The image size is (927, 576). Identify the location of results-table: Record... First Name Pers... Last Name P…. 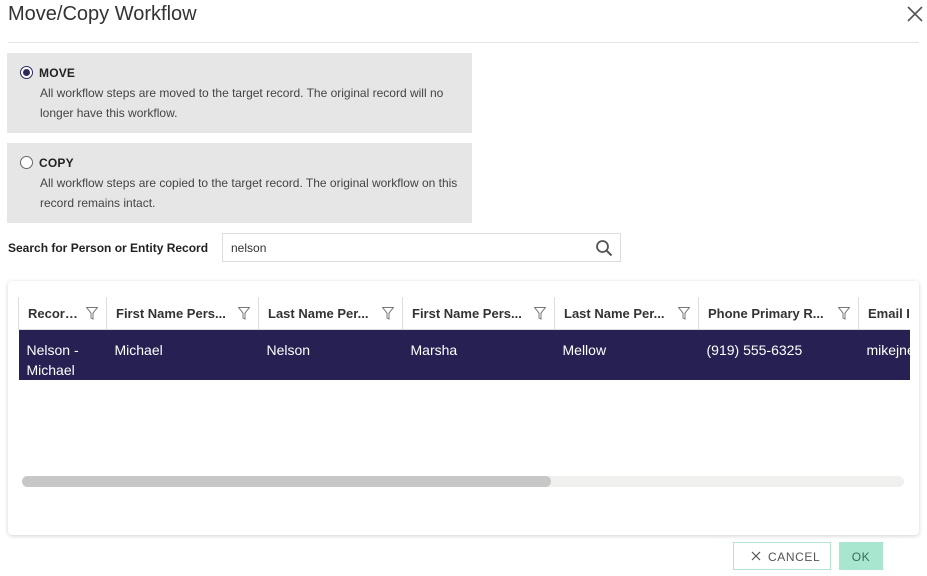
(464, 338).